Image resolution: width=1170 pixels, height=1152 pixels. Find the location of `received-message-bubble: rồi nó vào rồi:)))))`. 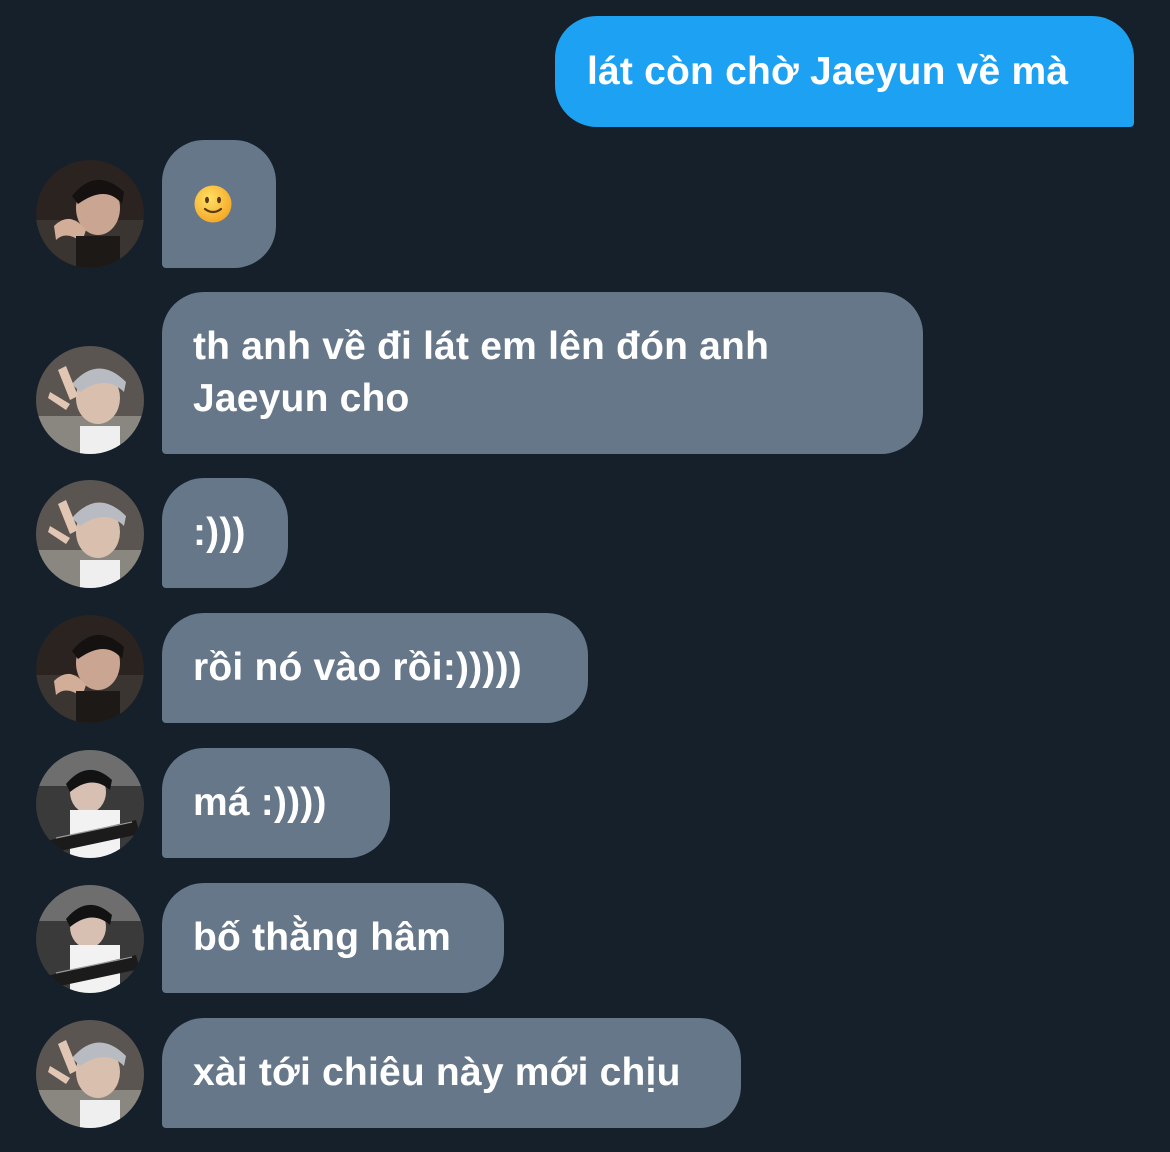

received-message-bubble: rồi nó vào rồi:))))) is located at coordinates (375, 668).